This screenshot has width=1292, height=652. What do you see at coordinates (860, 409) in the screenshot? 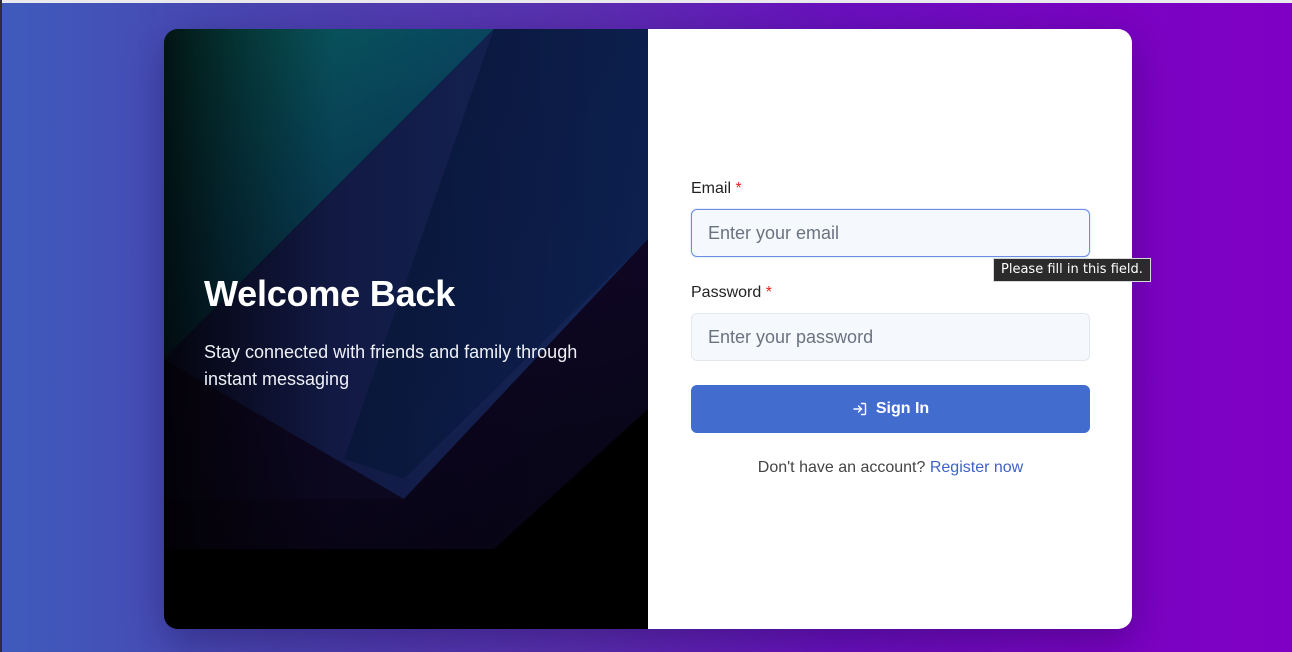
I see `login-icon` at bounding box center [860, 409].